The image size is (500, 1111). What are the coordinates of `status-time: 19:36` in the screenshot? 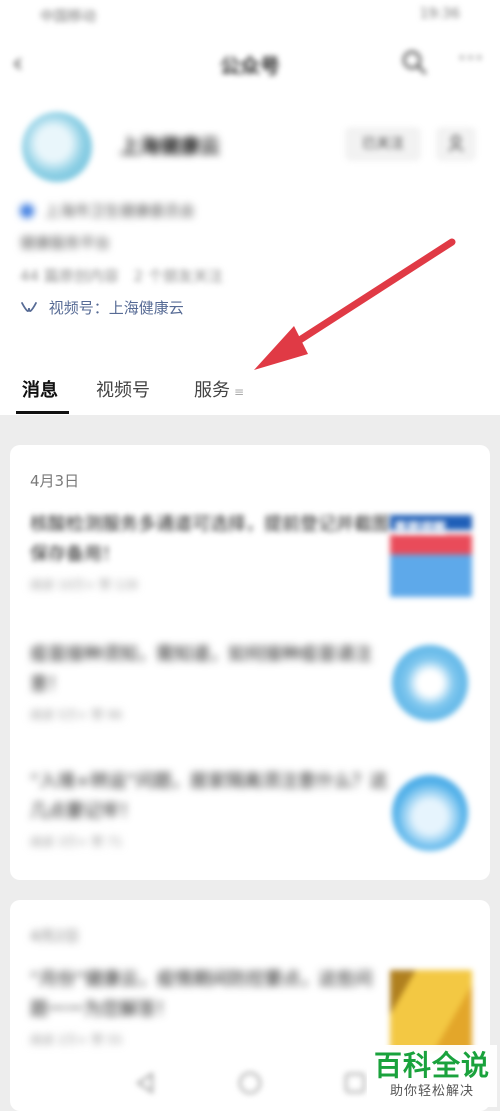 It's located at (439, 14).